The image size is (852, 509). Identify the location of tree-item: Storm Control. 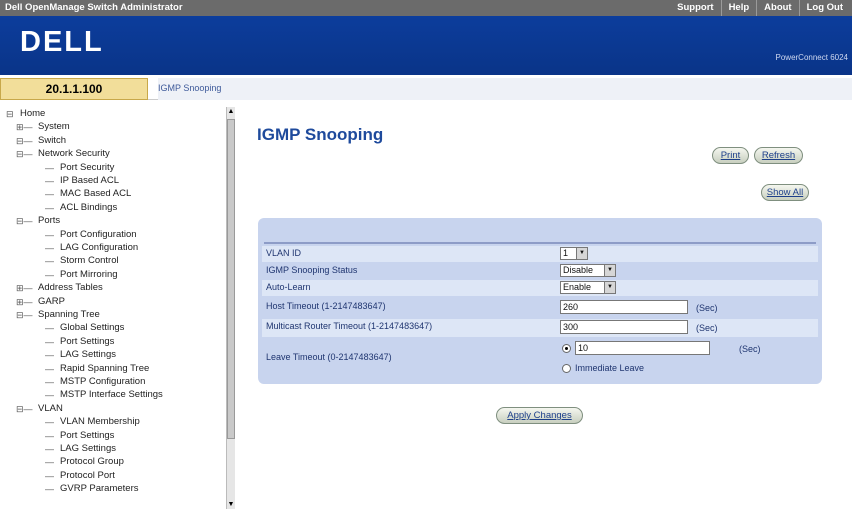
(89, 261).